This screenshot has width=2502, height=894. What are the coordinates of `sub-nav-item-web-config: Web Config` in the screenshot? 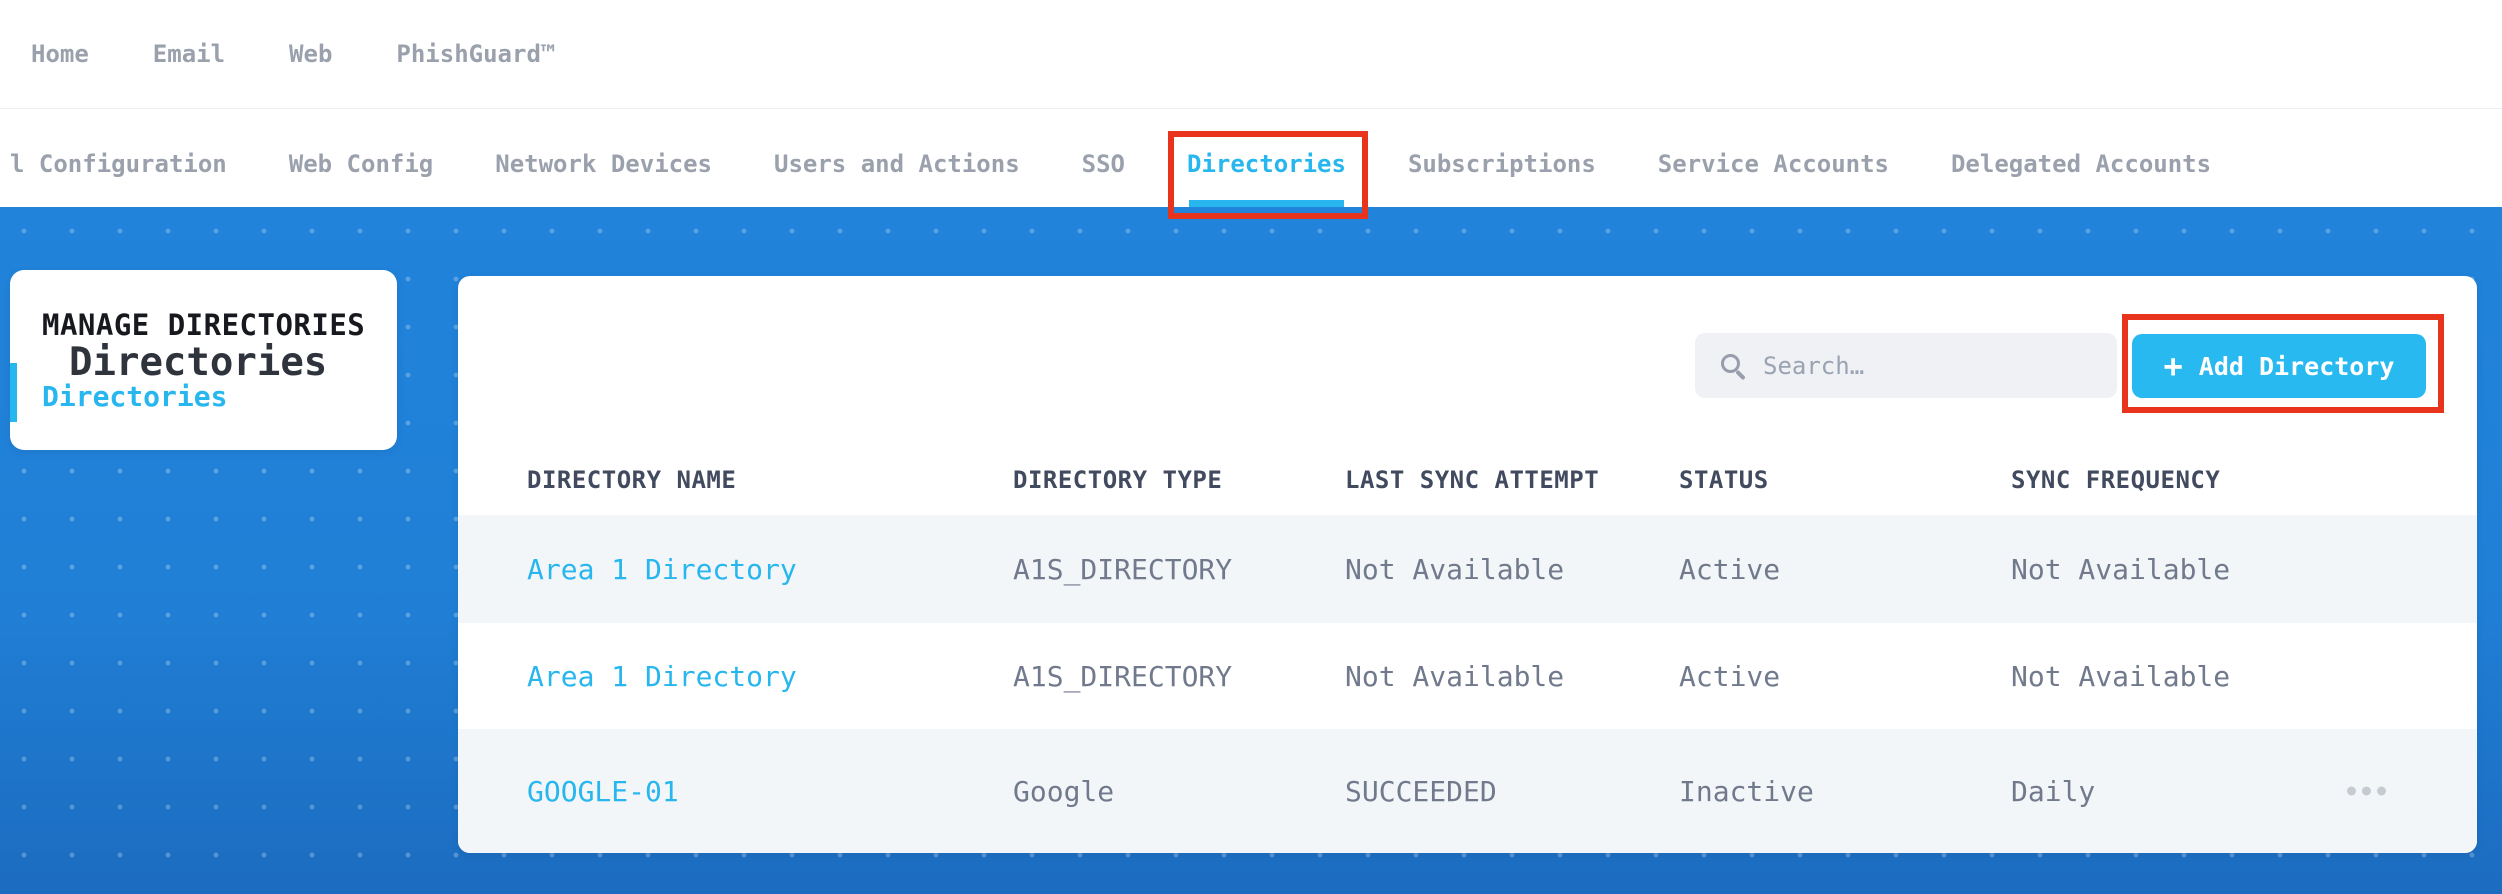 It's located at (361, 164).